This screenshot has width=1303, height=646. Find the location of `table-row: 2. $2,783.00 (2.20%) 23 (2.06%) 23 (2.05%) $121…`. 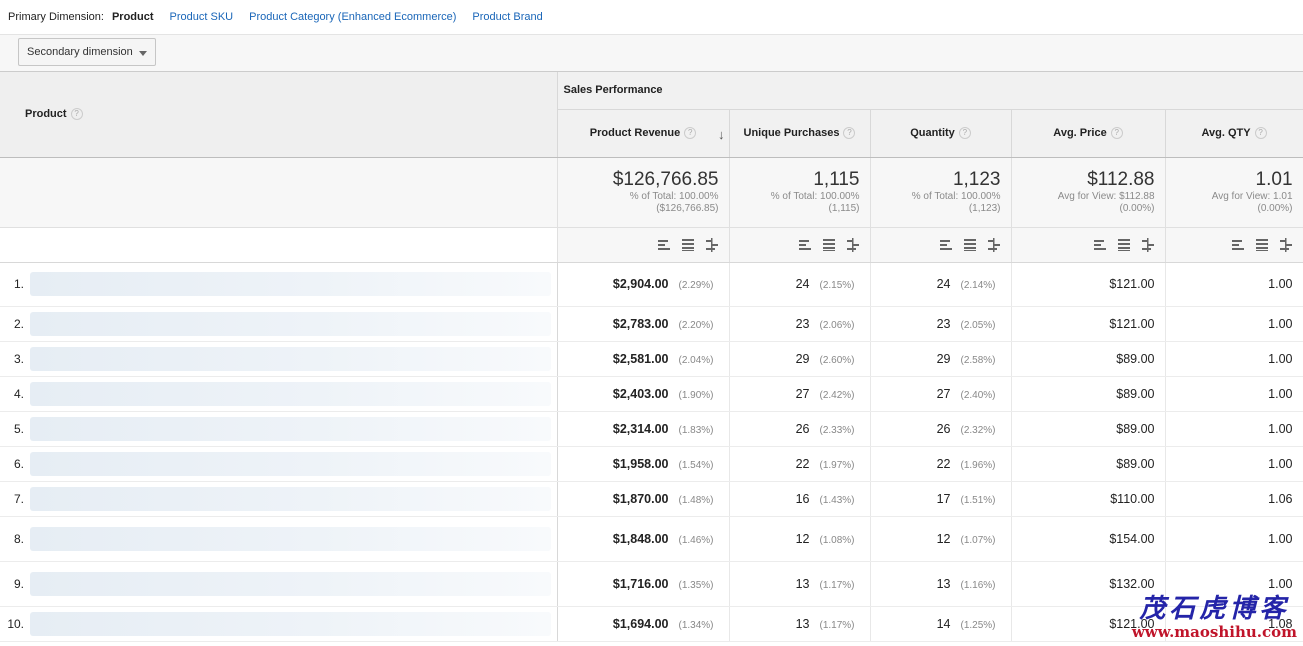

table-row: 2. $2,783.00 (2.20%) 23 (2.06%) 23 (2.05%) $121… is located at coordinates (651, 324).